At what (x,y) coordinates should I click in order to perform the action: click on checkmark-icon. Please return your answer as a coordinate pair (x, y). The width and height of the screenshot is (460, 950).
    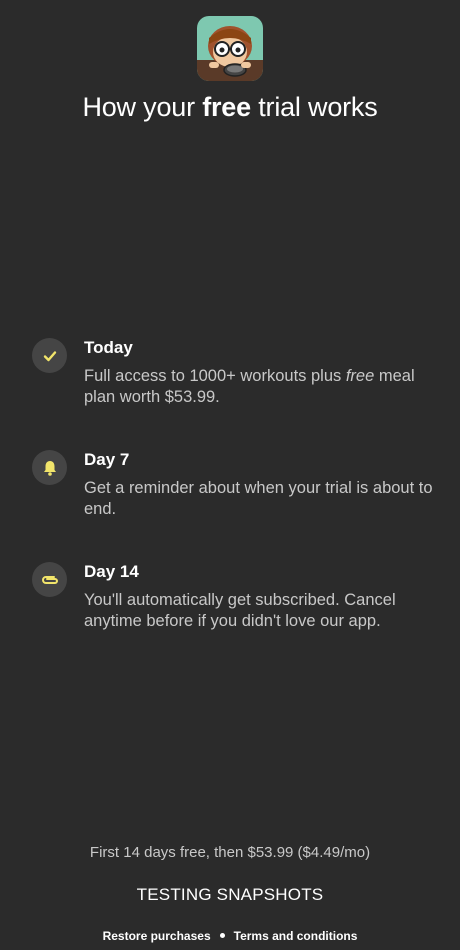
    Looking at the image, I should click on (49, 355).